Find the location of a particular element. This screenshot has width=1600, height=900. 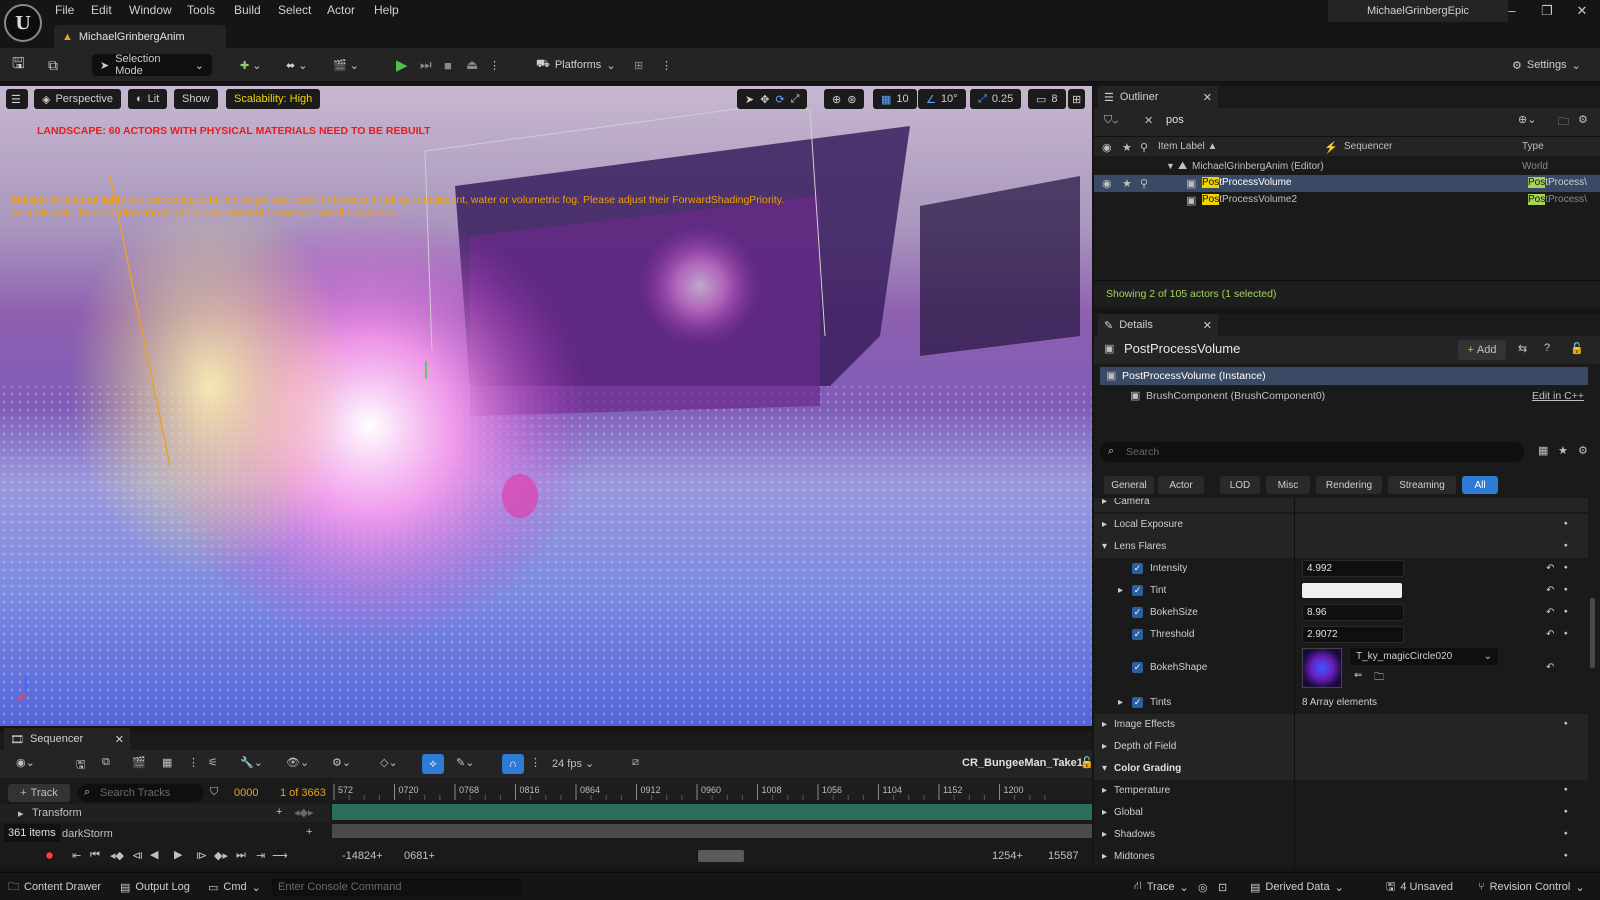

folder-icon: 🗀 is located at coordinates (1563, 122).